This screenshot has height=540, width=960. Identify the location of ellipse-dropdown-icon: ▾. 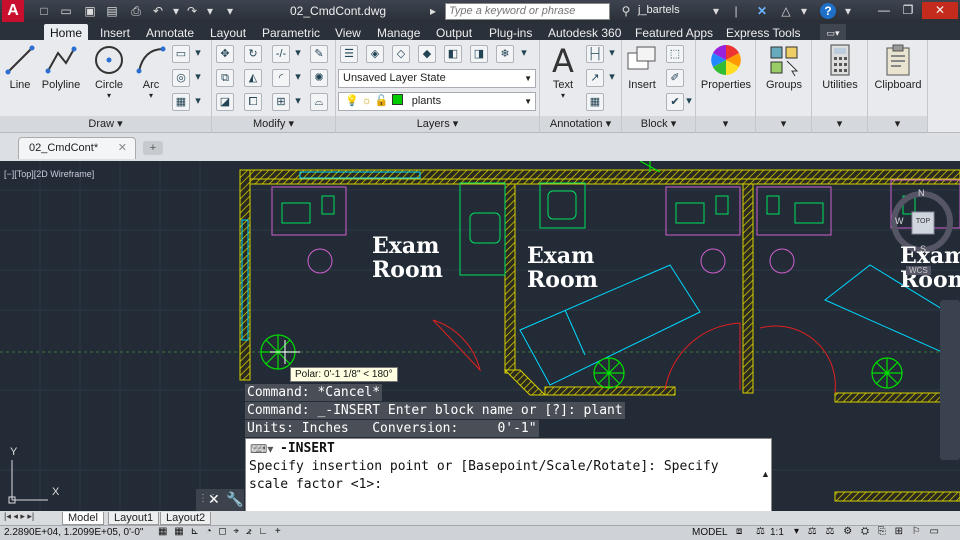
(198, 78).